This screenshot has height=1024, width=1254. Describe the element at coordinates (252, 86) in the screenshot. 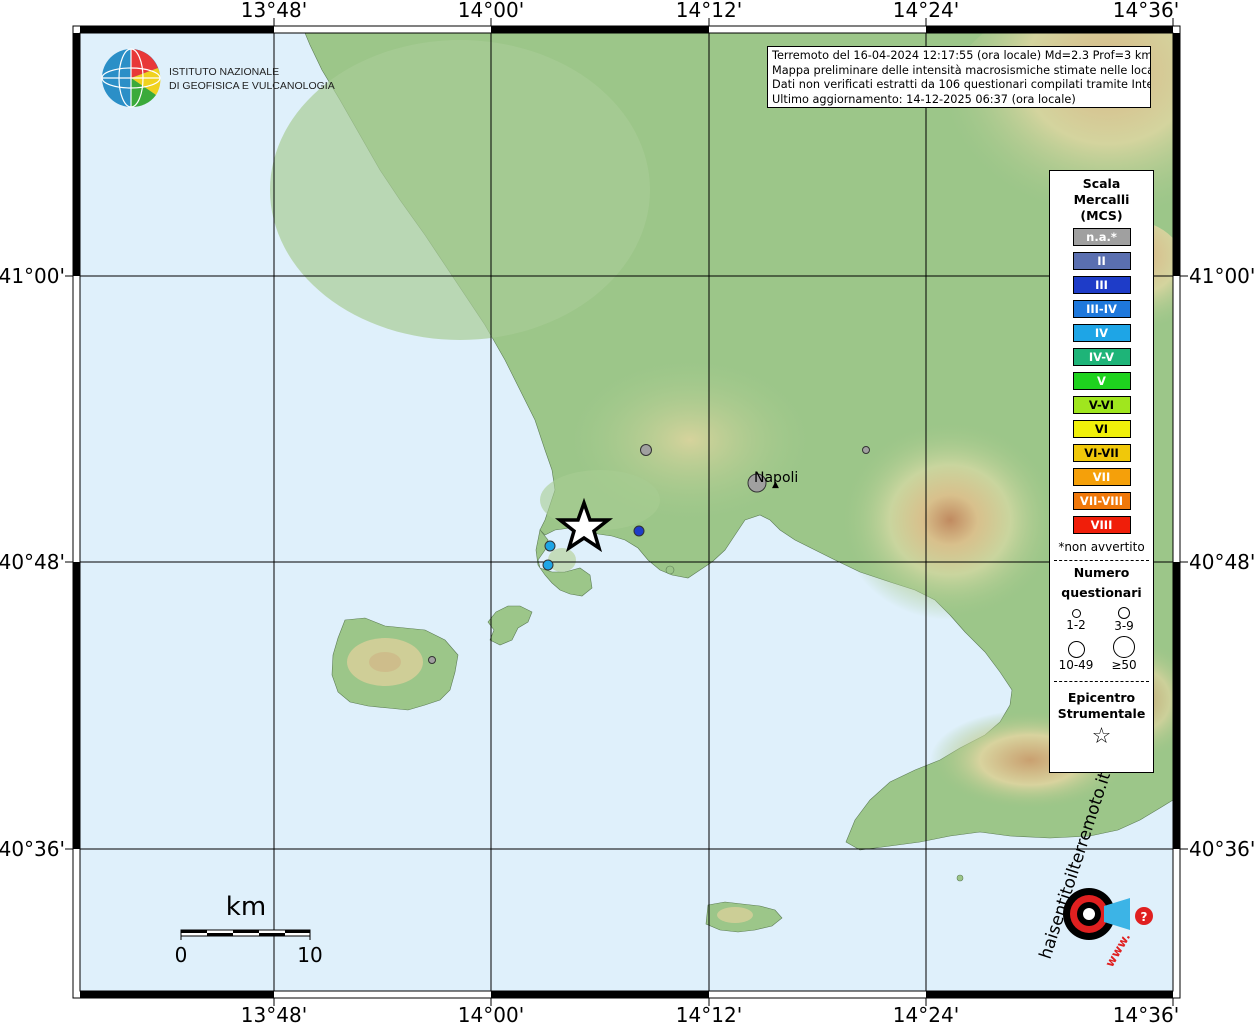

I see `ingv-logo-line2: DI GEOFISICA E VULCANOLOGIA` at that location.